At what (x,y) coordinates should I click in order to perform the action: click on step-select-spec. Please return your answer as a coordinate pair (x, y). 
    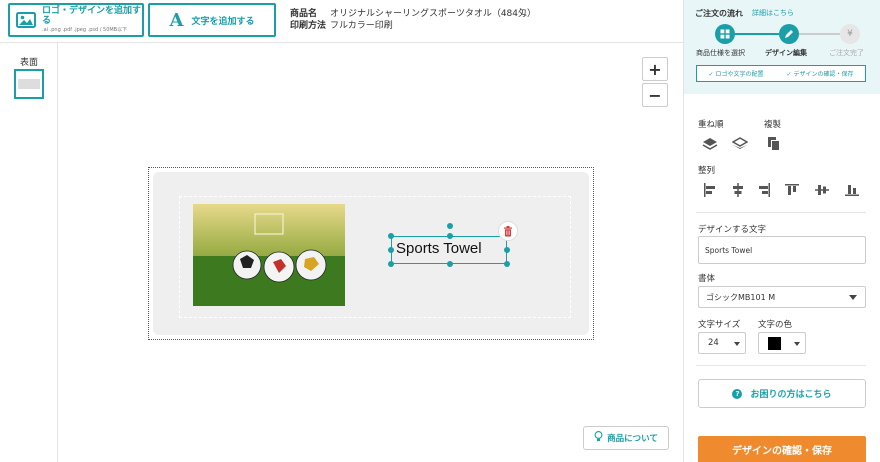
    Looking at the image, I should click on (725, 34).